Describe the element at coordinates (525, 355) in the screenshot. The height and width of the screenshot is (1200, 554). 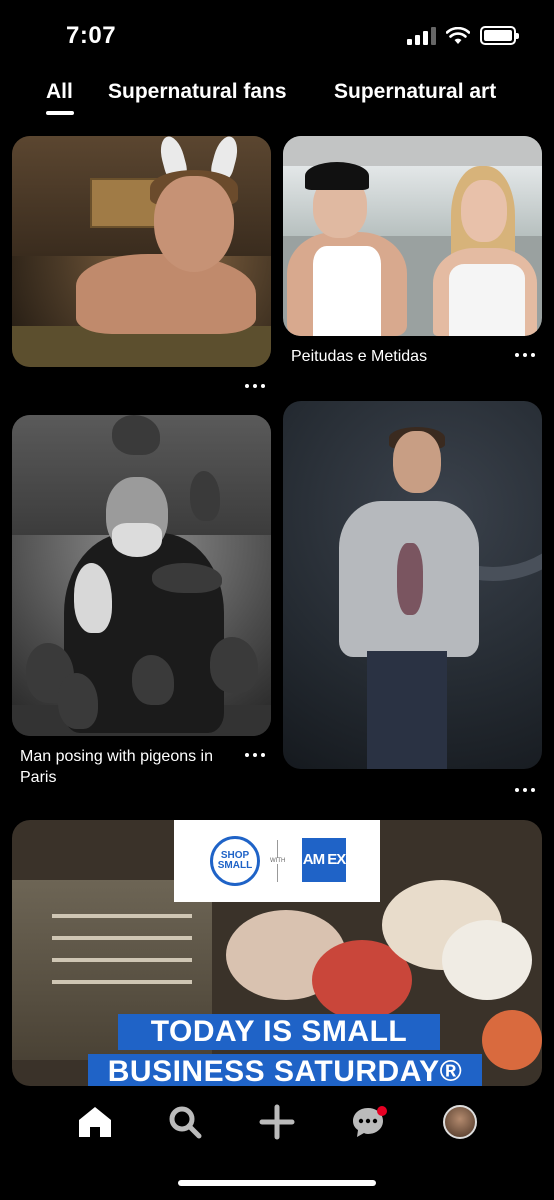
I see `pin-2-more-options-icon` at that location.